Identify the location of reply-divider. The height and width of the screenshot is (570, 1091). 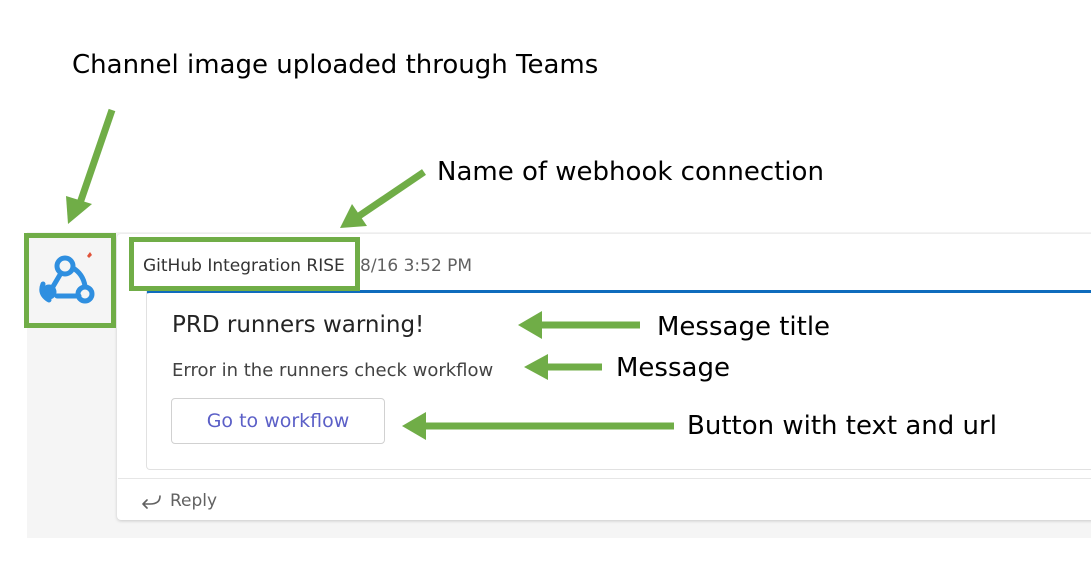
(604, 478).